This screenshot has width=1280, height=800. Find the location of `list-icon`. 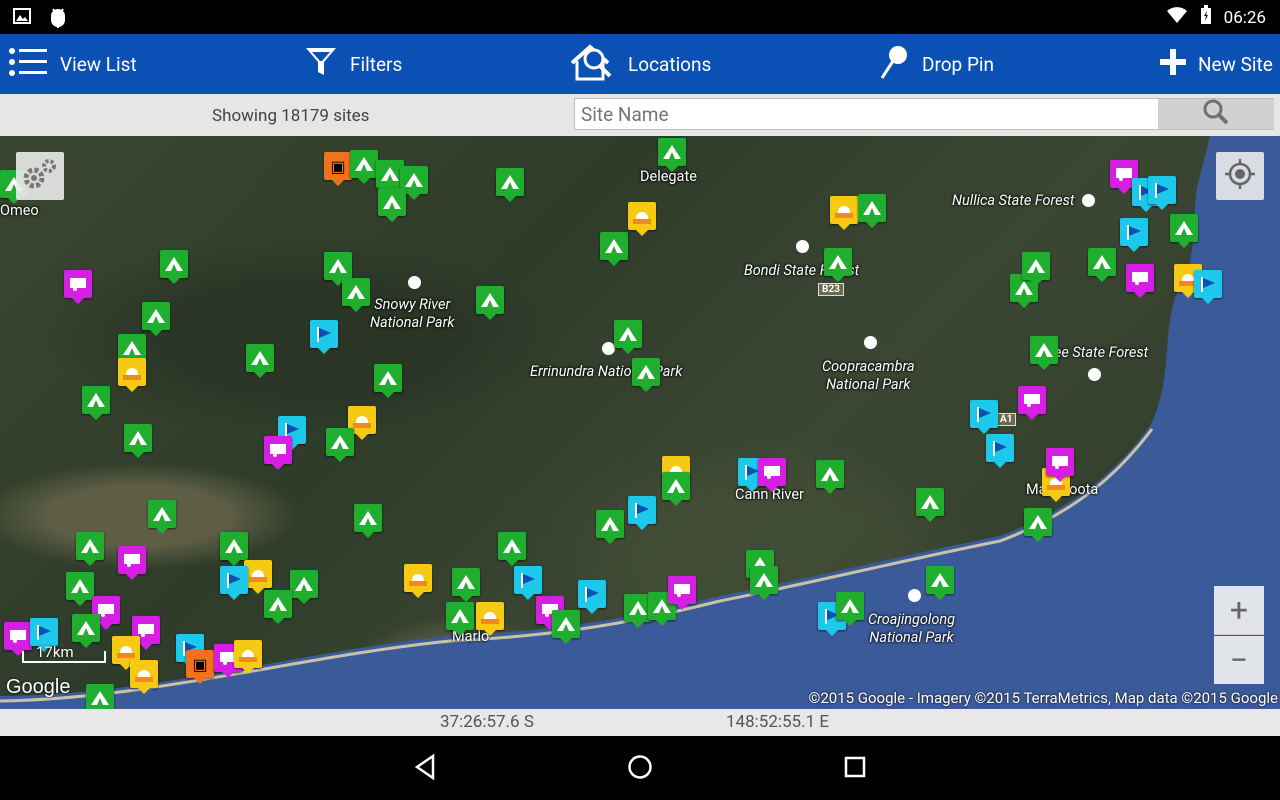

list-icon is located at coordinates (28, 64).